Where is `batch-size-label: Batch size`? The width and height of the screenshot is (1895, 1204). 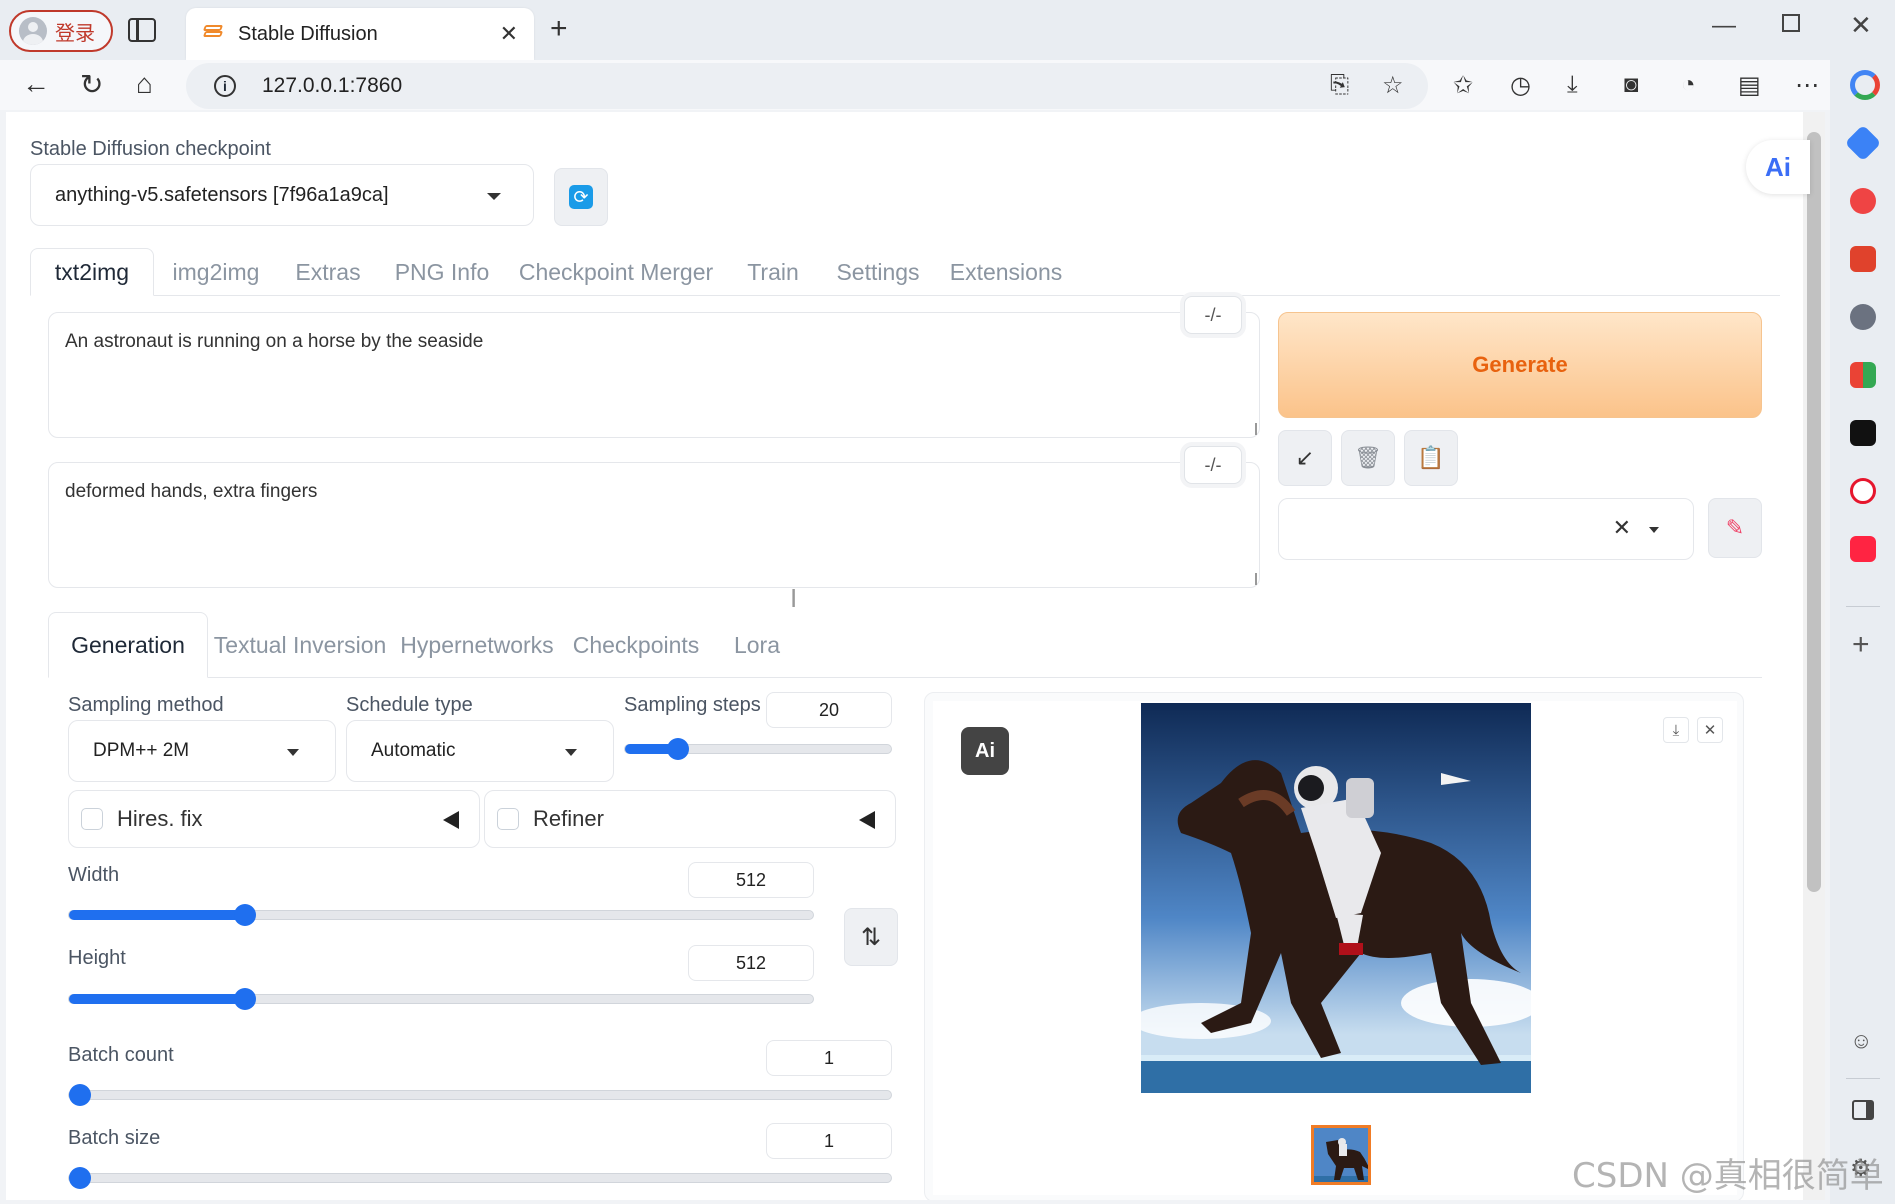 batch-size-label: Batch size is located at coordinates (114, 1138).